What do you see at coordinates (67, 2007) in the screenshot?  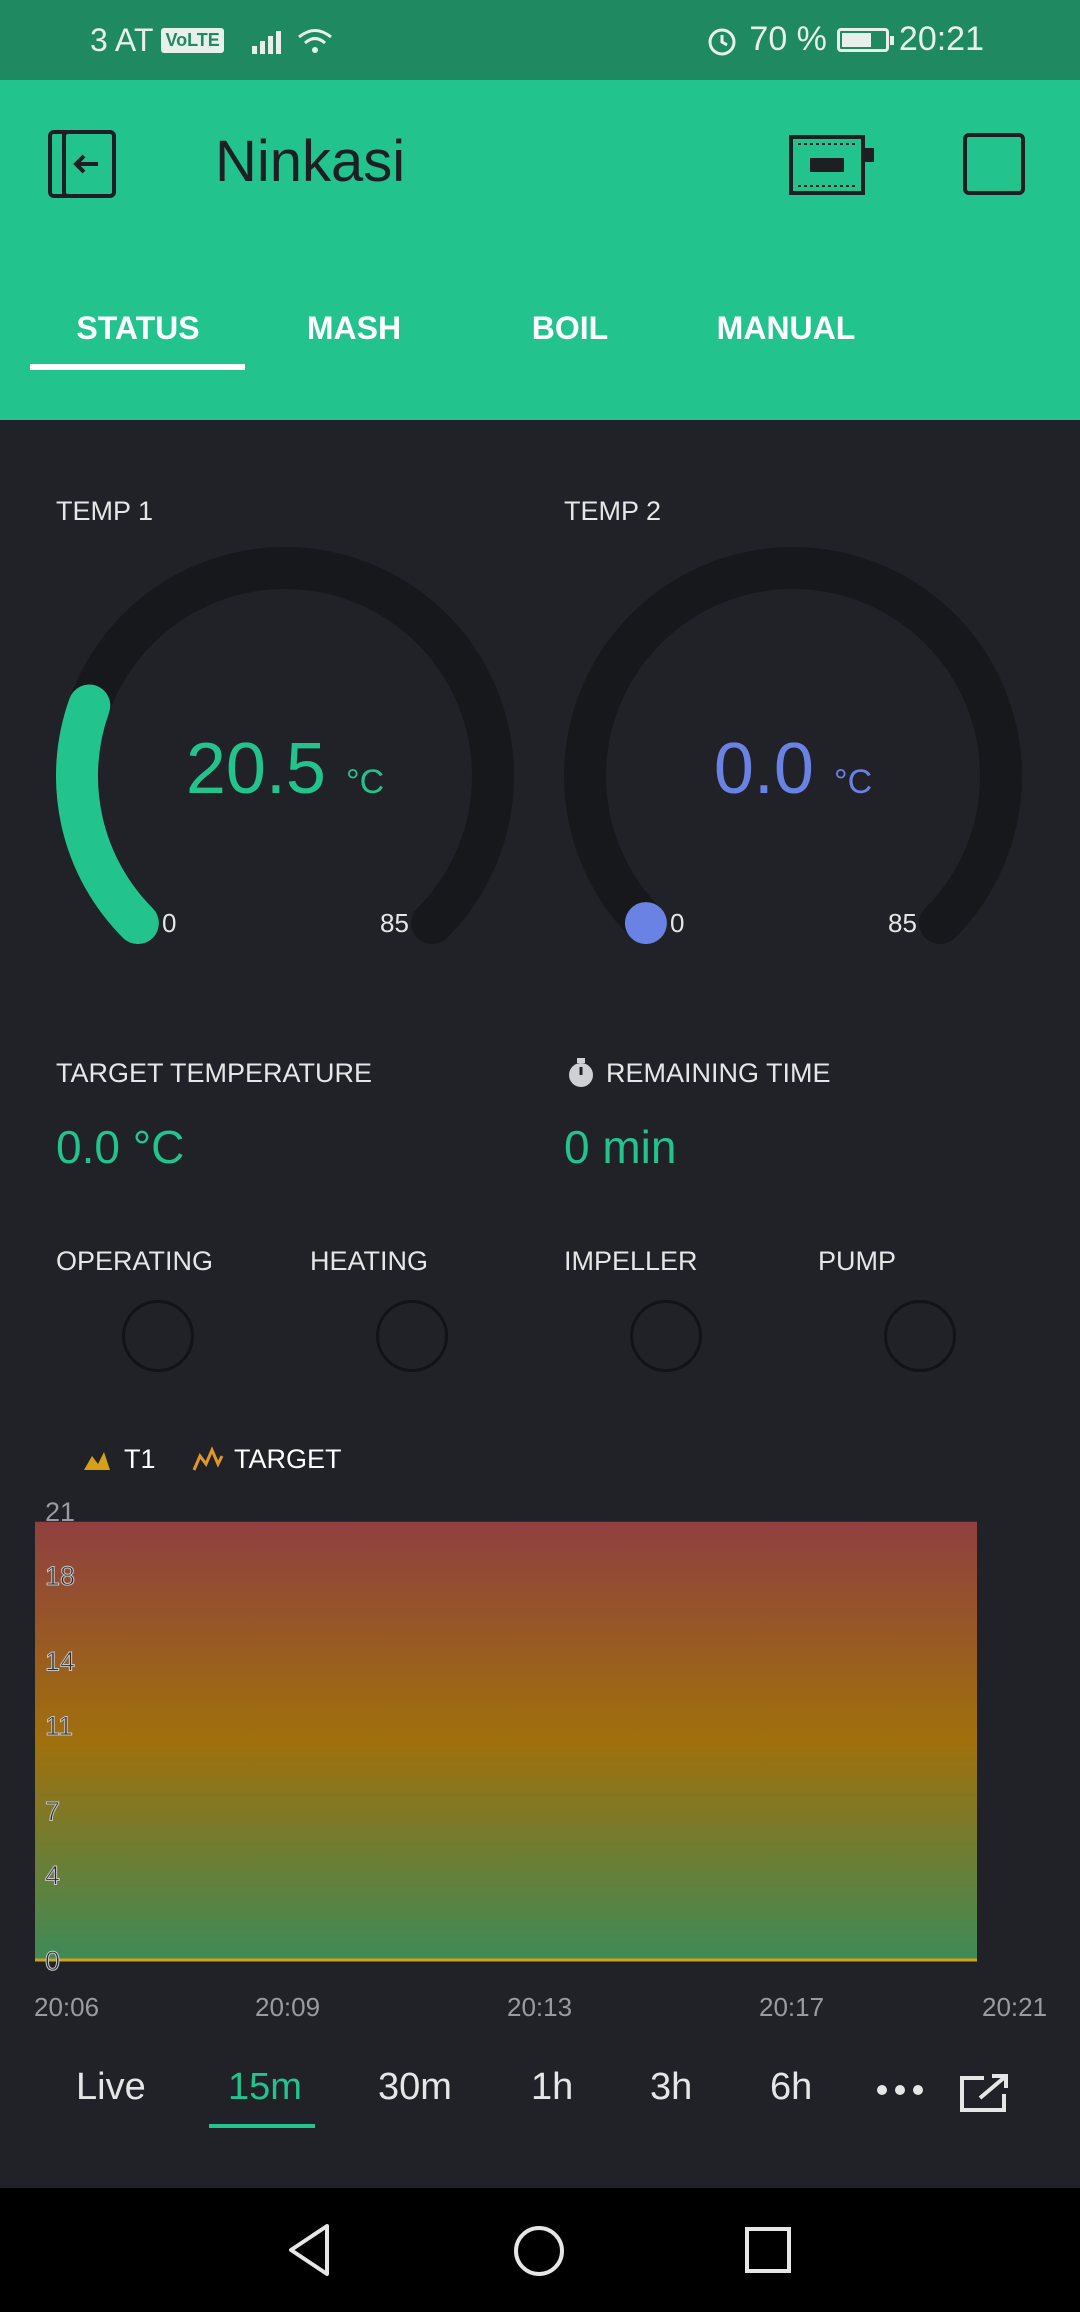 I see `x-tick: 20:06` at bounding box center [67, 2007].